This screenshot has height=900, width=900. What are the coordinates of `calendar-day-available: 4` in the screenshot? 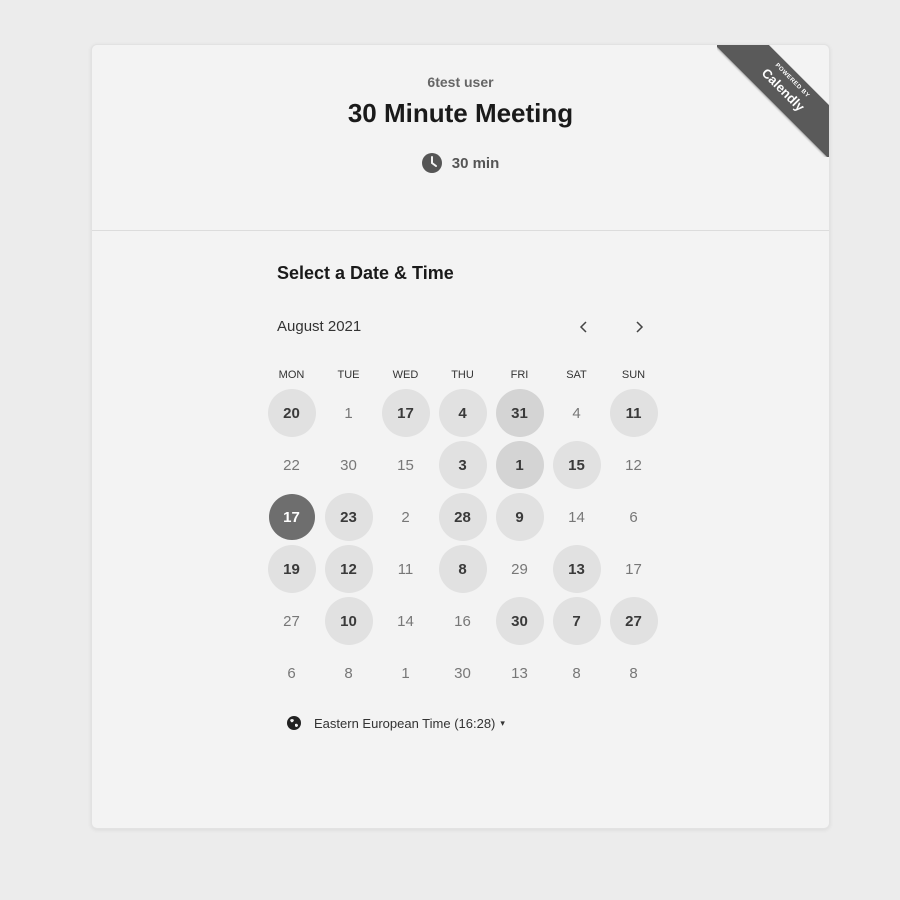 It's located at (462, 413).